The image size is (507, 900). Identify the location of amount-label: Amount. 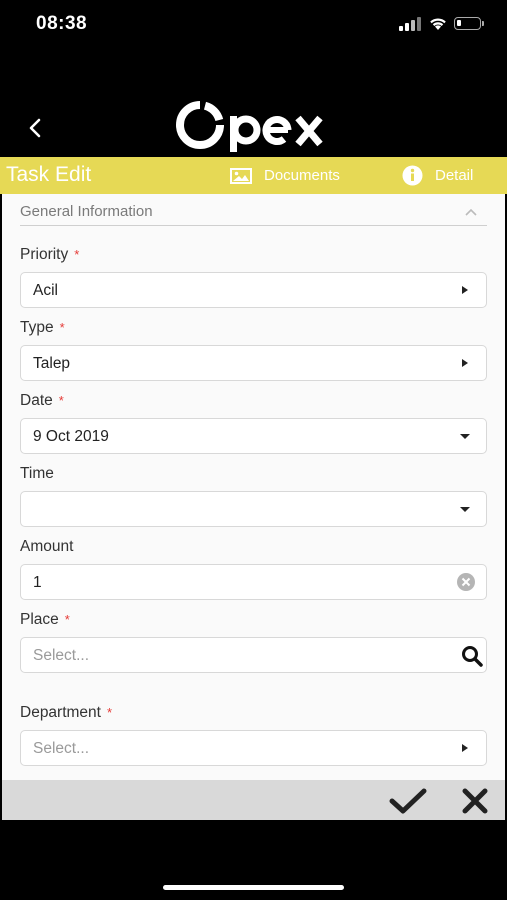
(47, 546).